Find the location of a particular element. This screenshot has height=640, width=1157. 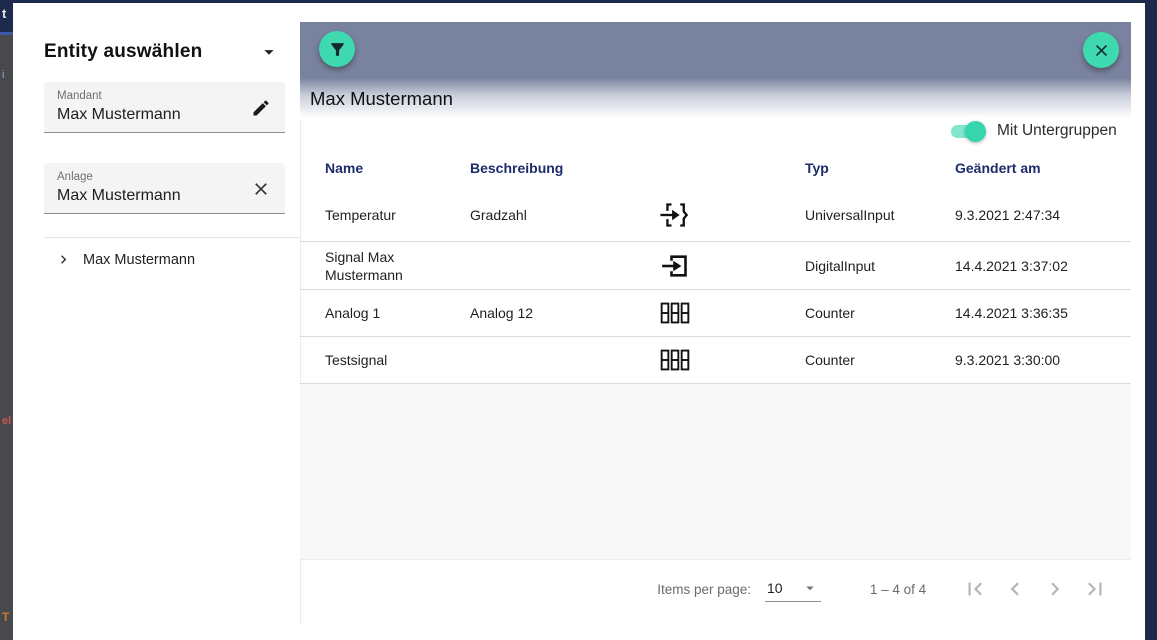

cell-beschreibung: Gradzahl is located at coordinates (498, 214).